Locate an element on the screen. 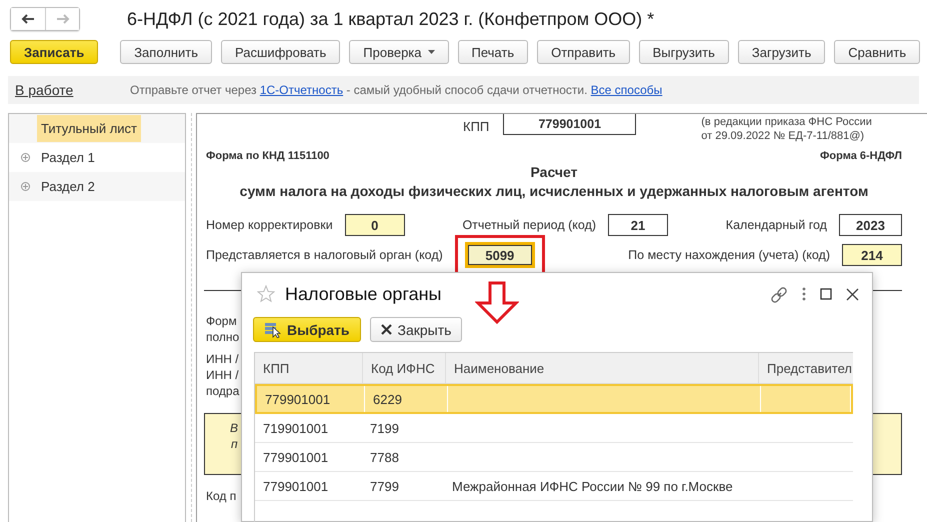 The image size is (927, 522). notice-text: В is located at coordinates (234, 428).